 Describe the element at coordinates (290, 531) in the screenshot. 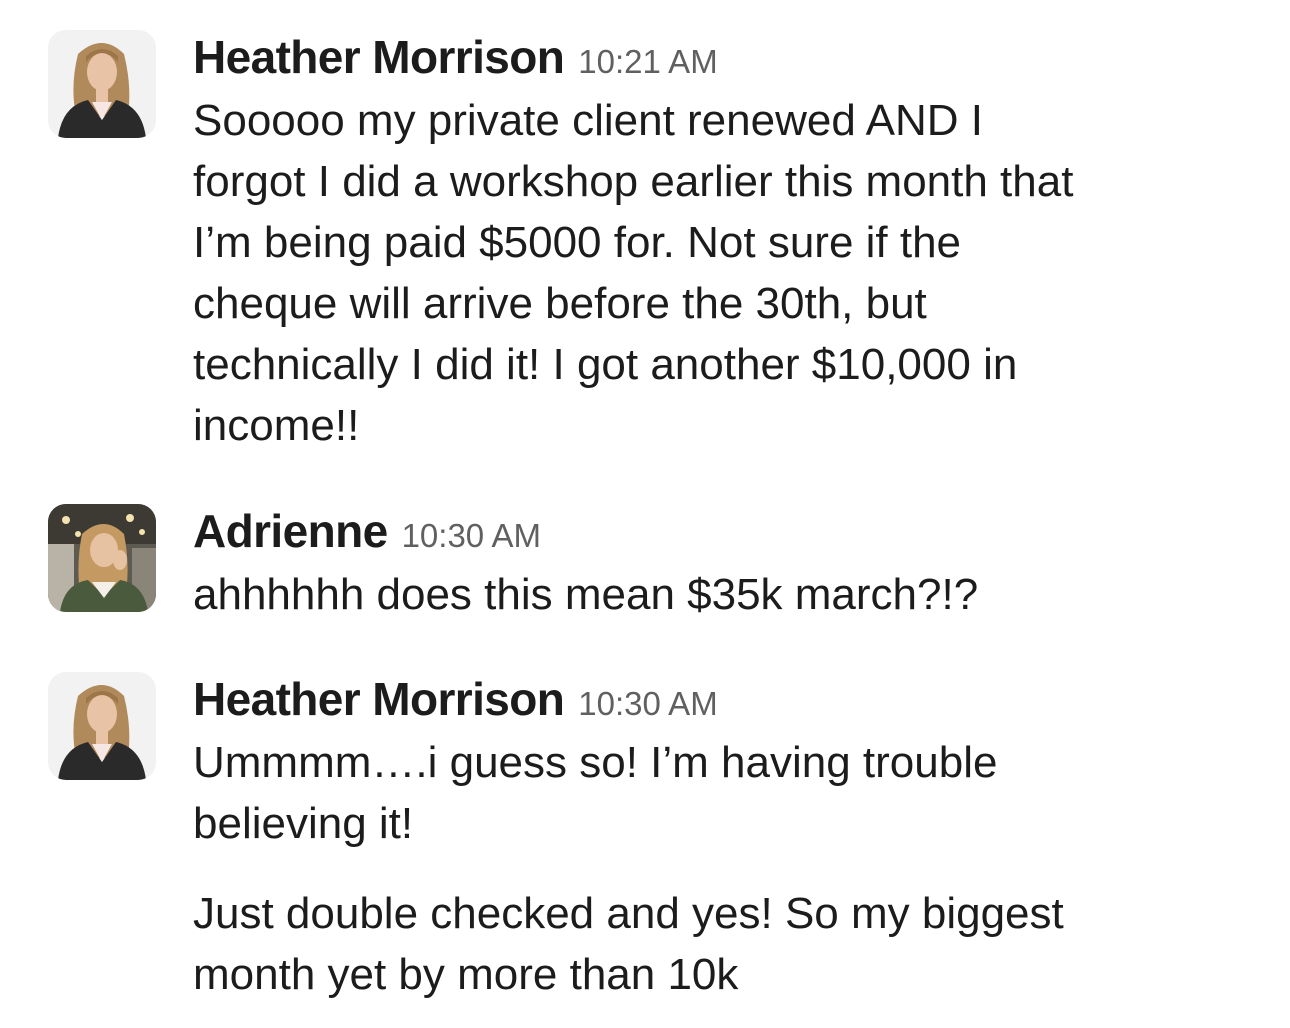

I see `sender-name: Adrienne` at that location.